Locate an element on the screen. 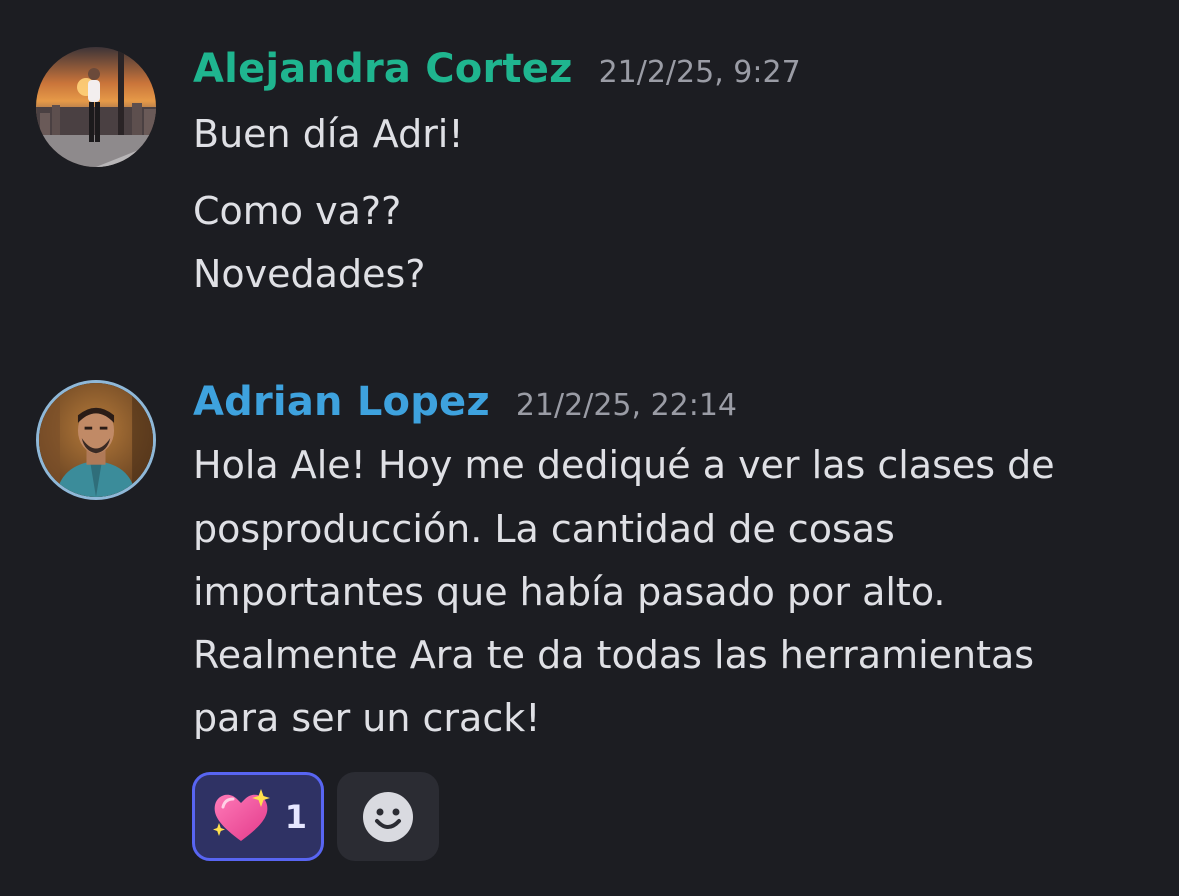 This screenshot has width=1179, height=896. author-name: Alejandra Cortez is located at coordinates (383, 69).